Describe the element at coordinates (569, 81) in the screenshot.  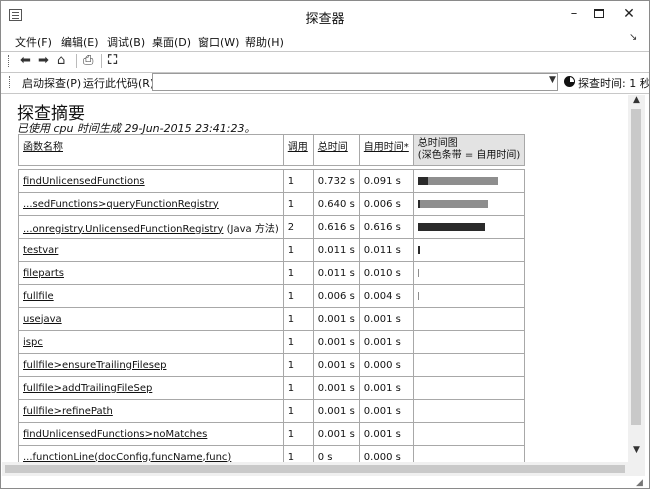
I see `clock-icon` at that location.